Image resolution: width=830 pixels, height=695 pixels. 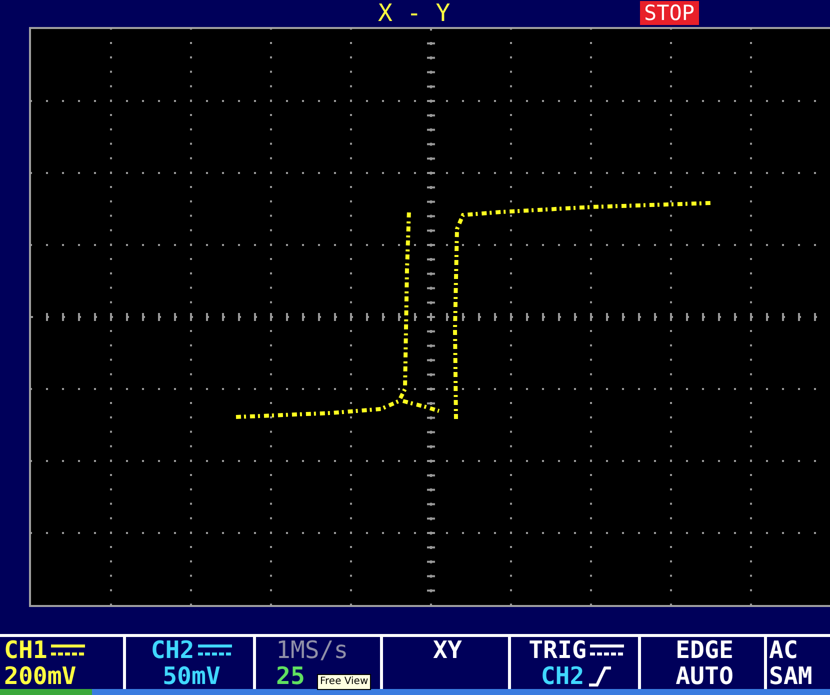 I want to click on status-value: CH2, so click(x=562, y=675).